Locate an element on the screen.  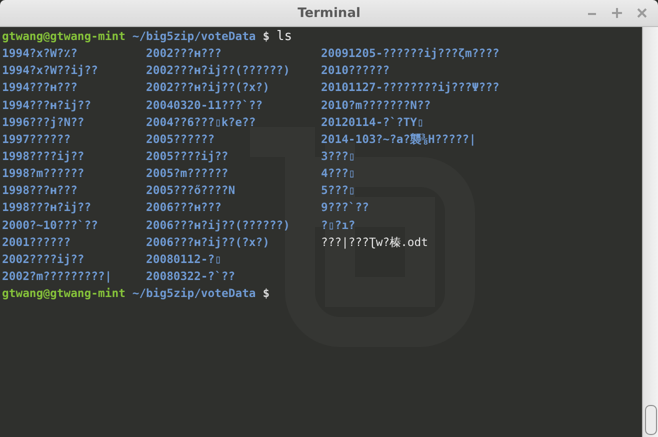
directory-name: 2005?????? is located at coordinates (181, 139).